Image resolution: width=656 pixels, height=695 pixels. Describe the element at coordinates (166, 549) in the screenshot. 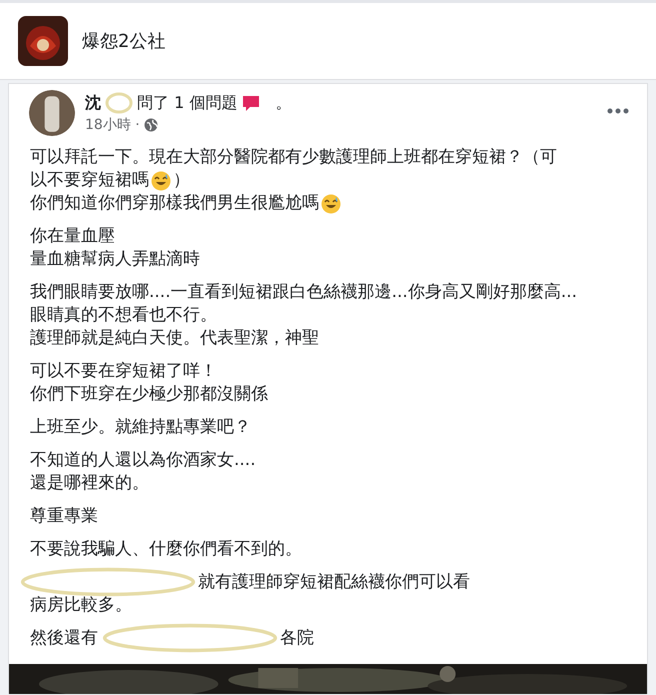

I see `post-text: 不要說我騙人、什麼你們看不到的。` at that location.